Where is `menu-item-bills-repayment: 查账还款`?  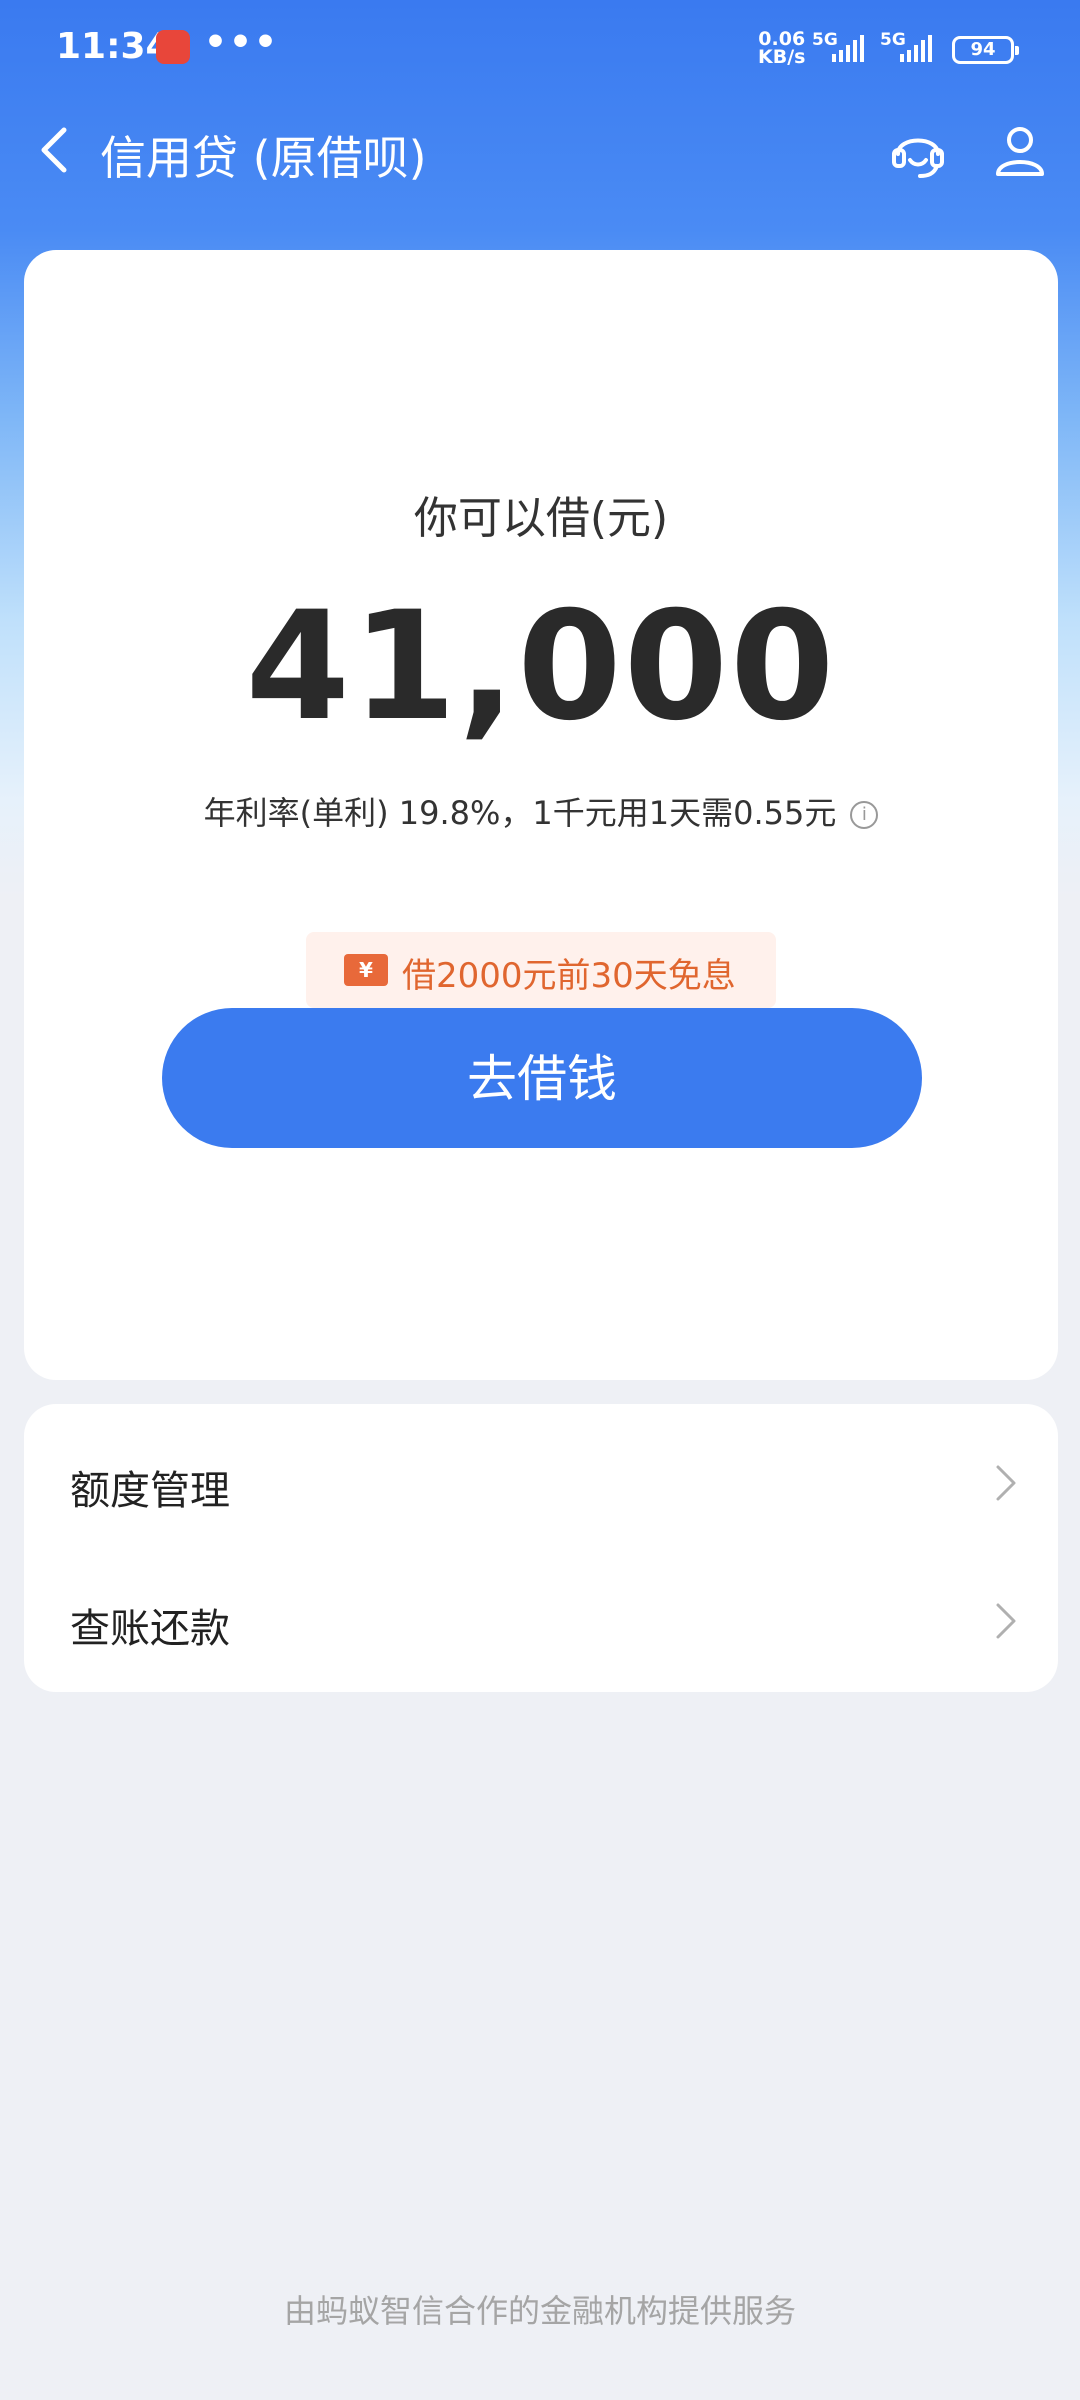 menu-item-bills-repayment: 查账还款 is located at coordinates (541, 1621).